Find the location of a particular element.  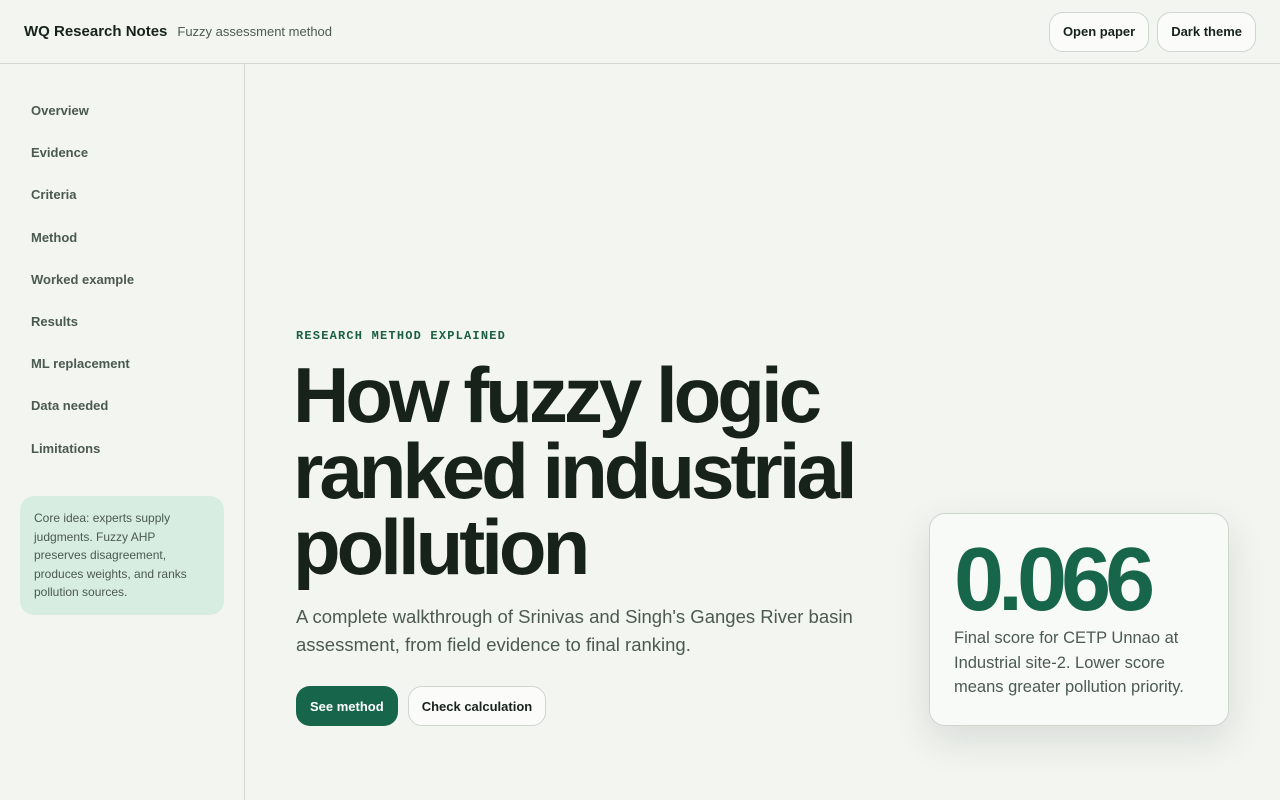

check-calculation-button: Check calculation is located at coordinates (477, 706).